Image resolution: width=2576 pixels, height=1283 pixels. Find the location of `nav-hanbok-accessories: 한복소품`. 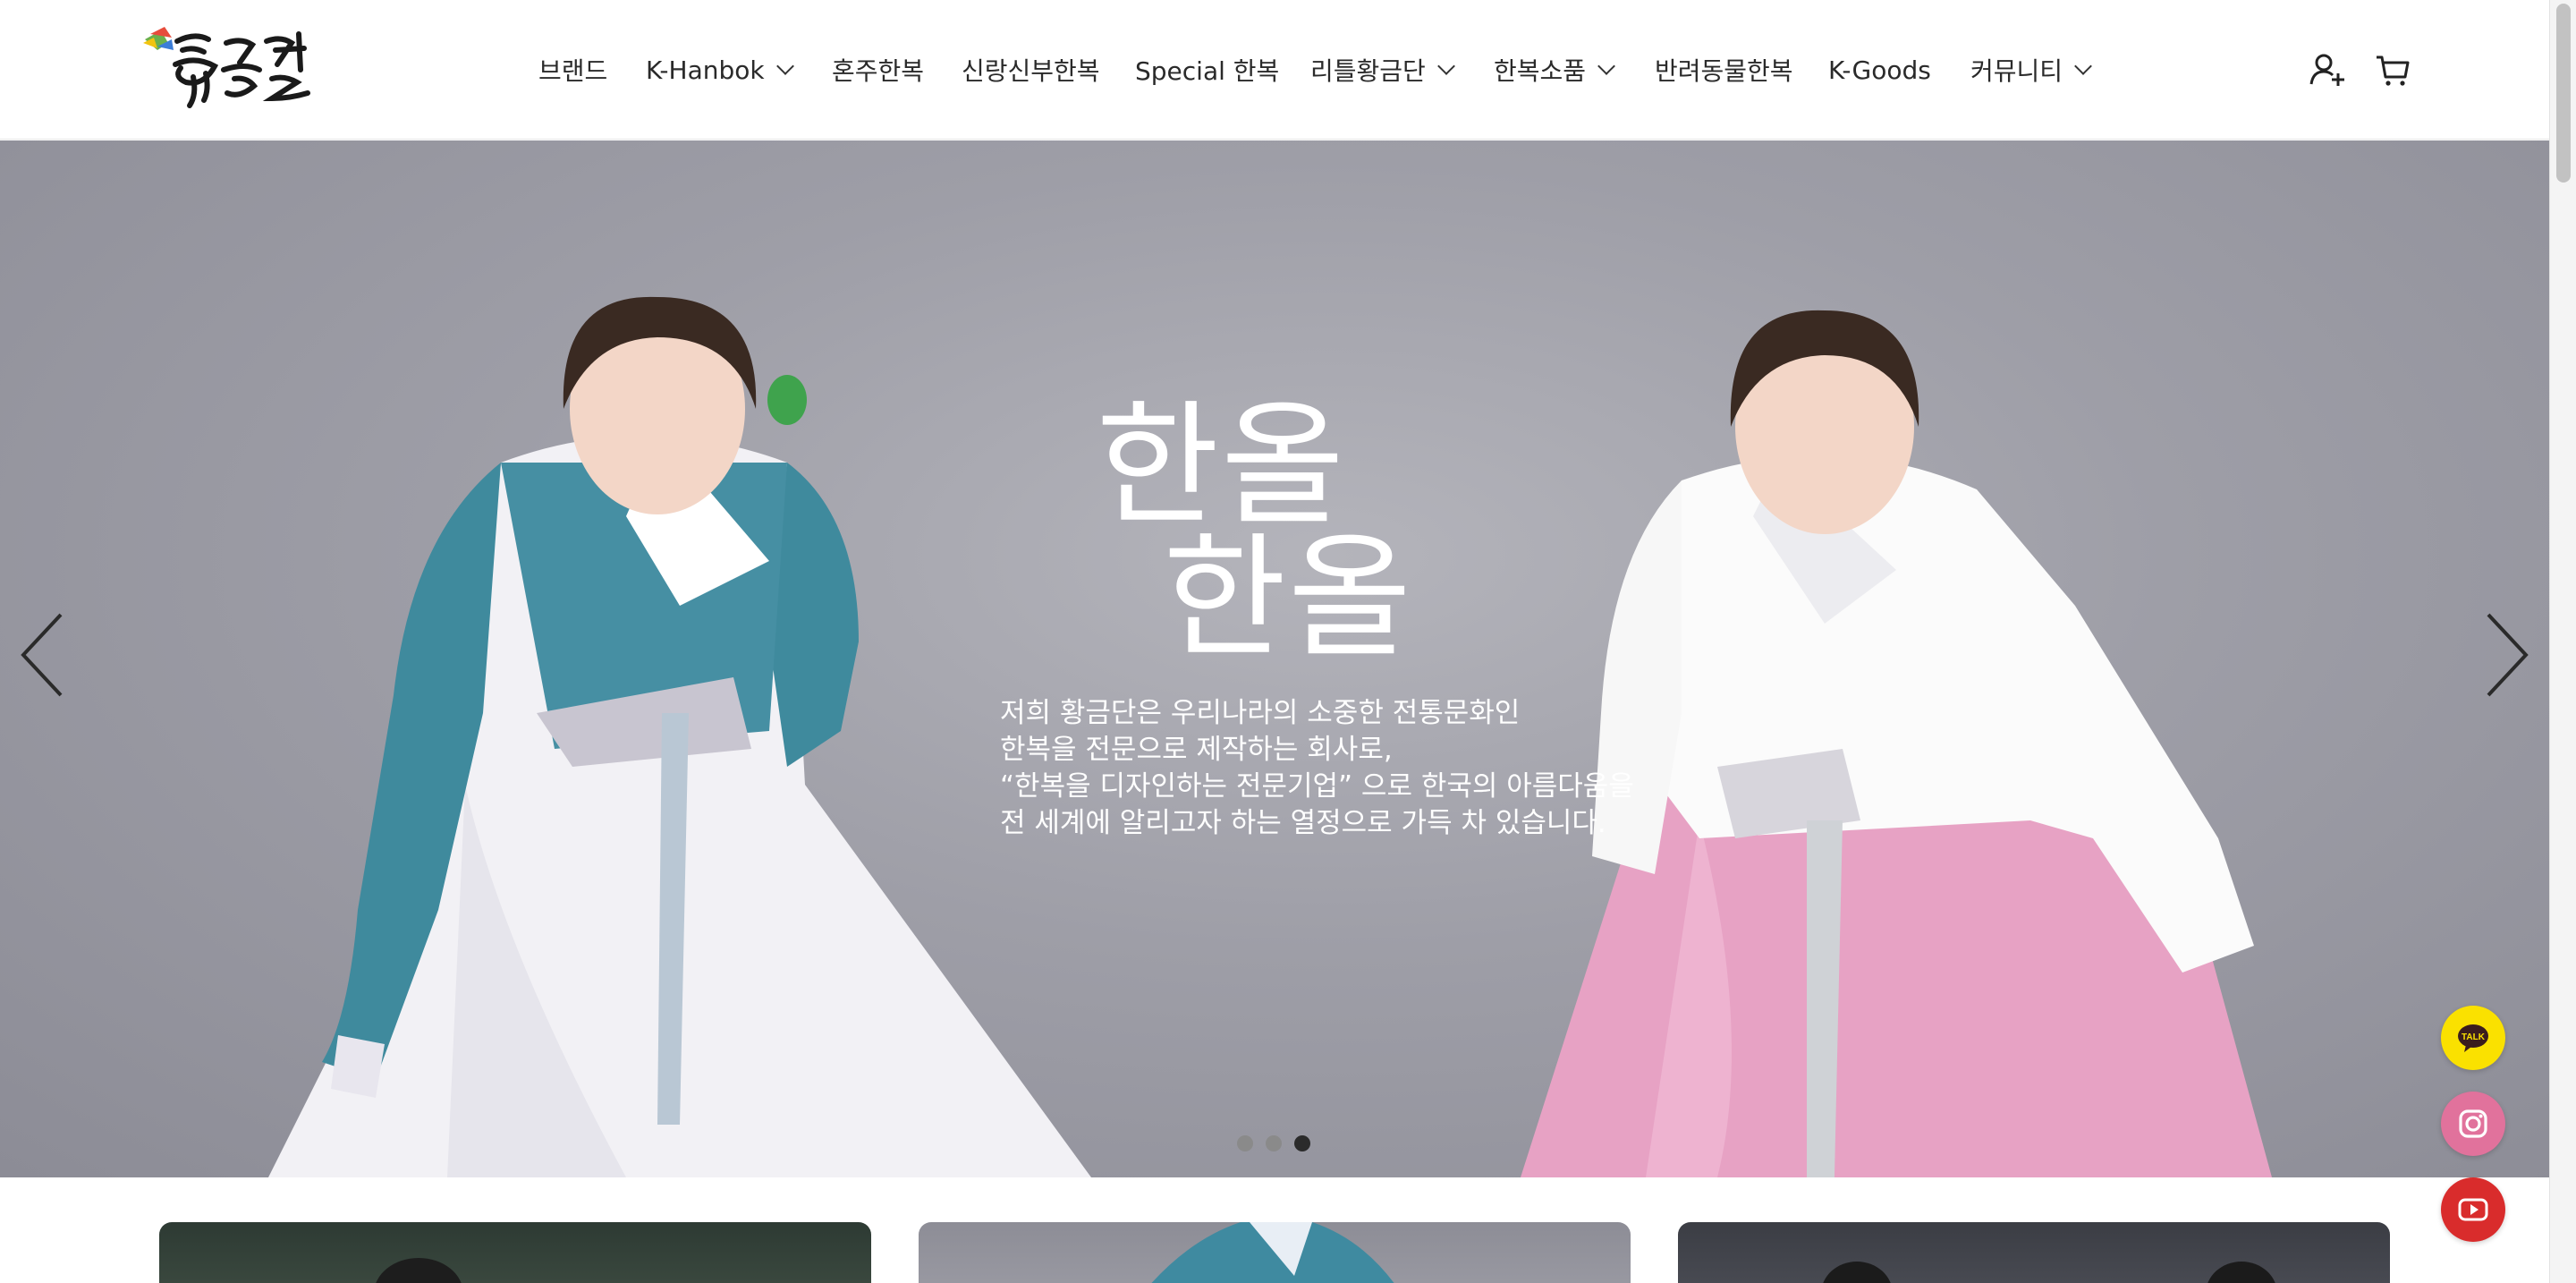

nav-hanbok-accessories: 한복소품 is located at coordinates (1554, 69).